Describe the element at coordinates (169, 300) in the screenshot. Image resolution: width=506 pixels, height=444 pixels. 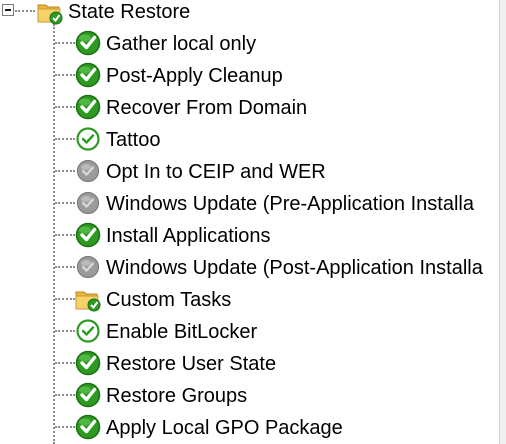
I see `tree-node-label: Custom Tasks` at that location.